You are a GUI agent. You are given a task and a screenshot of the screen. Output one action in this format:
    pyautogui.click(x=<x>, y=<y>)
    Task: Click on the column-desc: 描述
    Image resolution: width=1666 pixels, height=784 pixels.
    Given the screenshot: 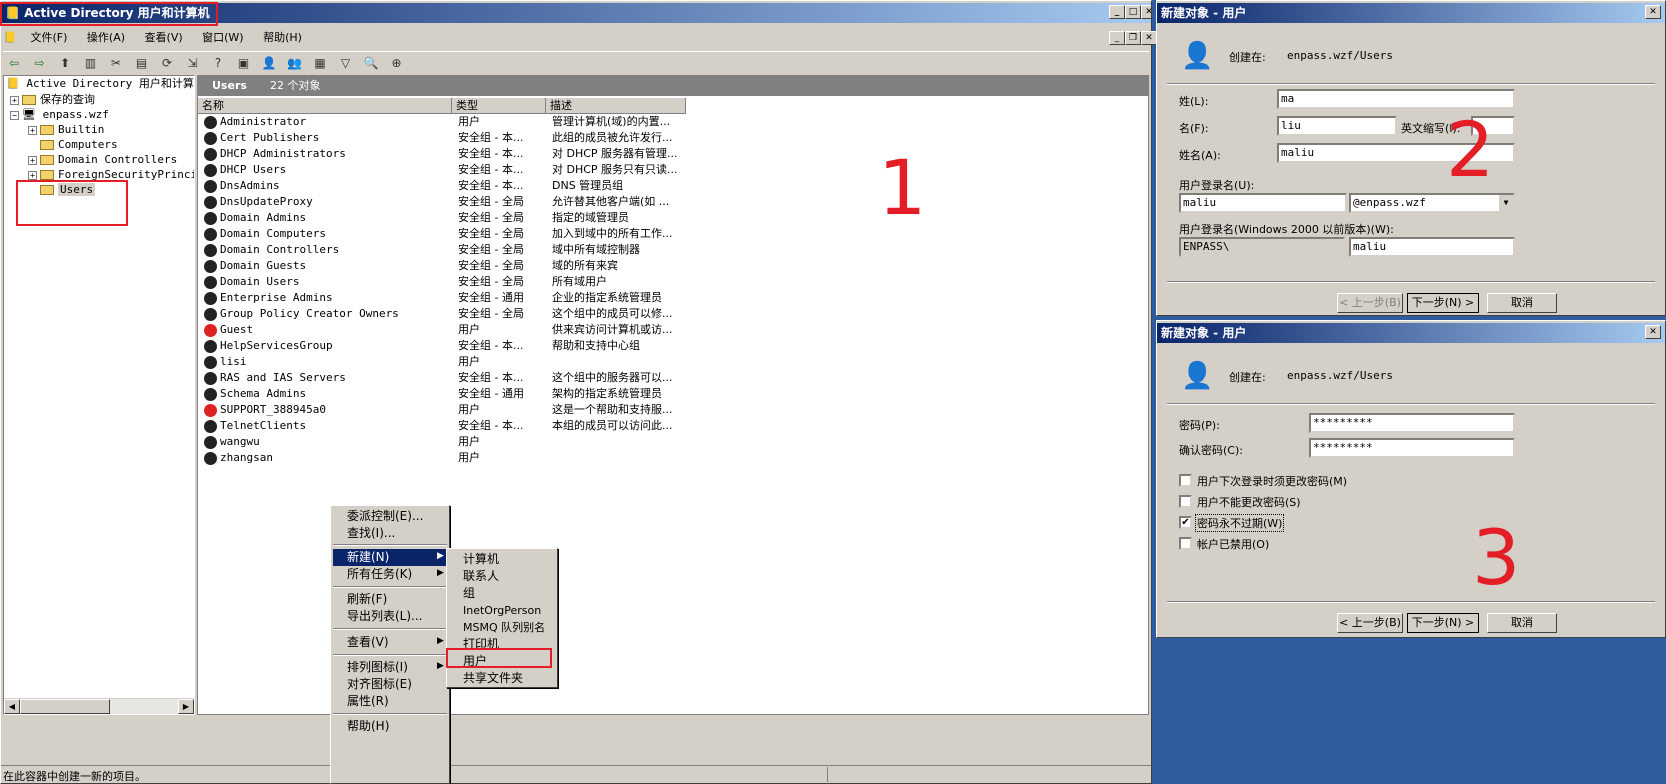 What is the action you would take?
    pyautogui.click(x=616, y=106)
    